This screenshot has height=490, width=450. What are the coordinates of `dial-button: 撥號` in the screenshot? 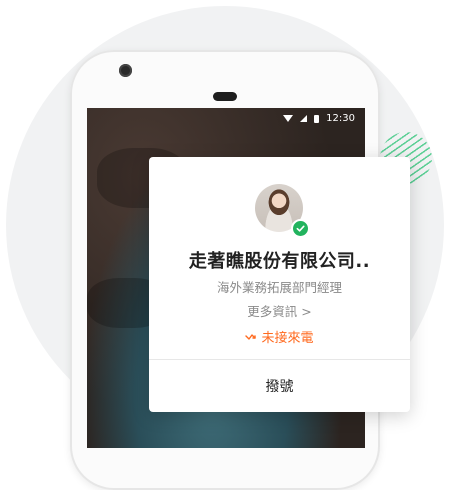 It's located at (279, 386).